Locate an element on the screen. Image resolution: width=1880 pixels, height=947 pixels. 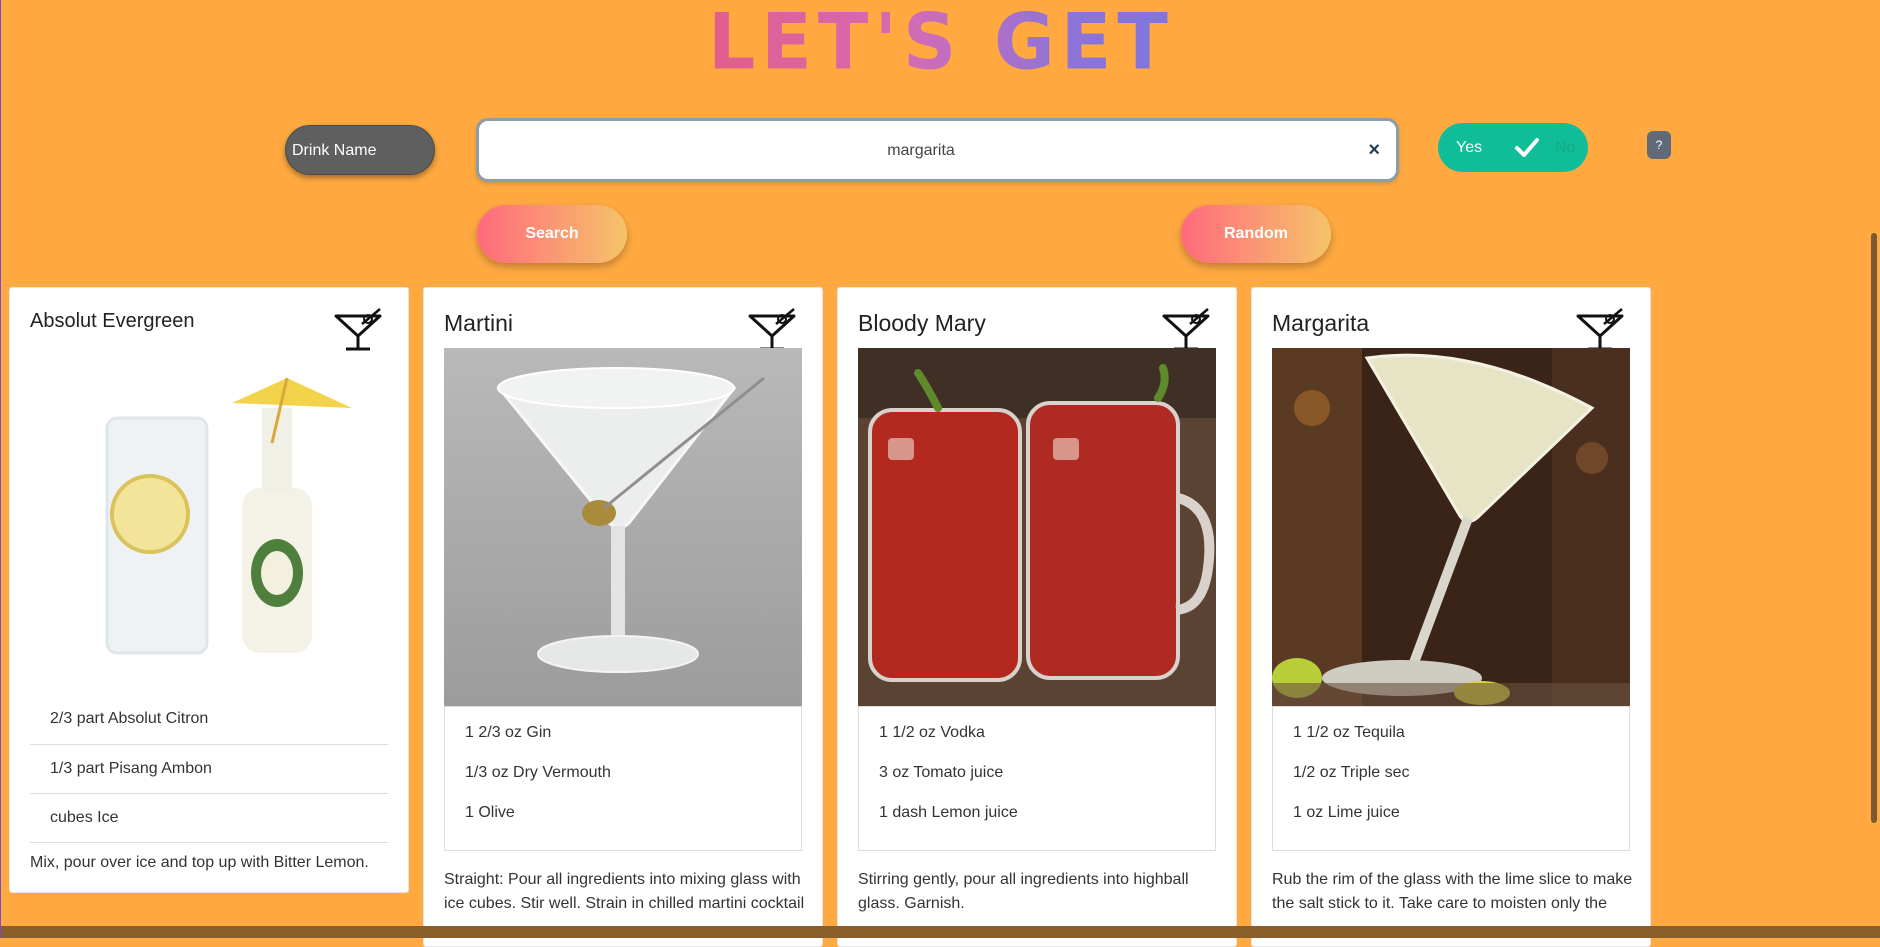
search-mode-button: Drink Name is located at coordinates (360, 150).